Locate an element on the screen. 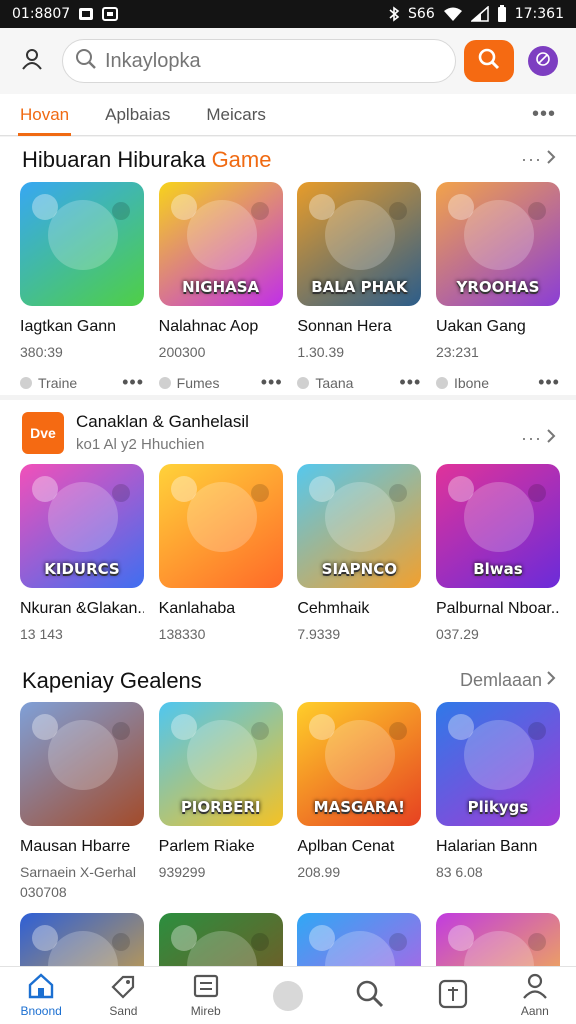 This screenshot has width=576, height=1024. app-card: PIORBERI Parlem Riake 939299 is located at coordinates (220, 801).